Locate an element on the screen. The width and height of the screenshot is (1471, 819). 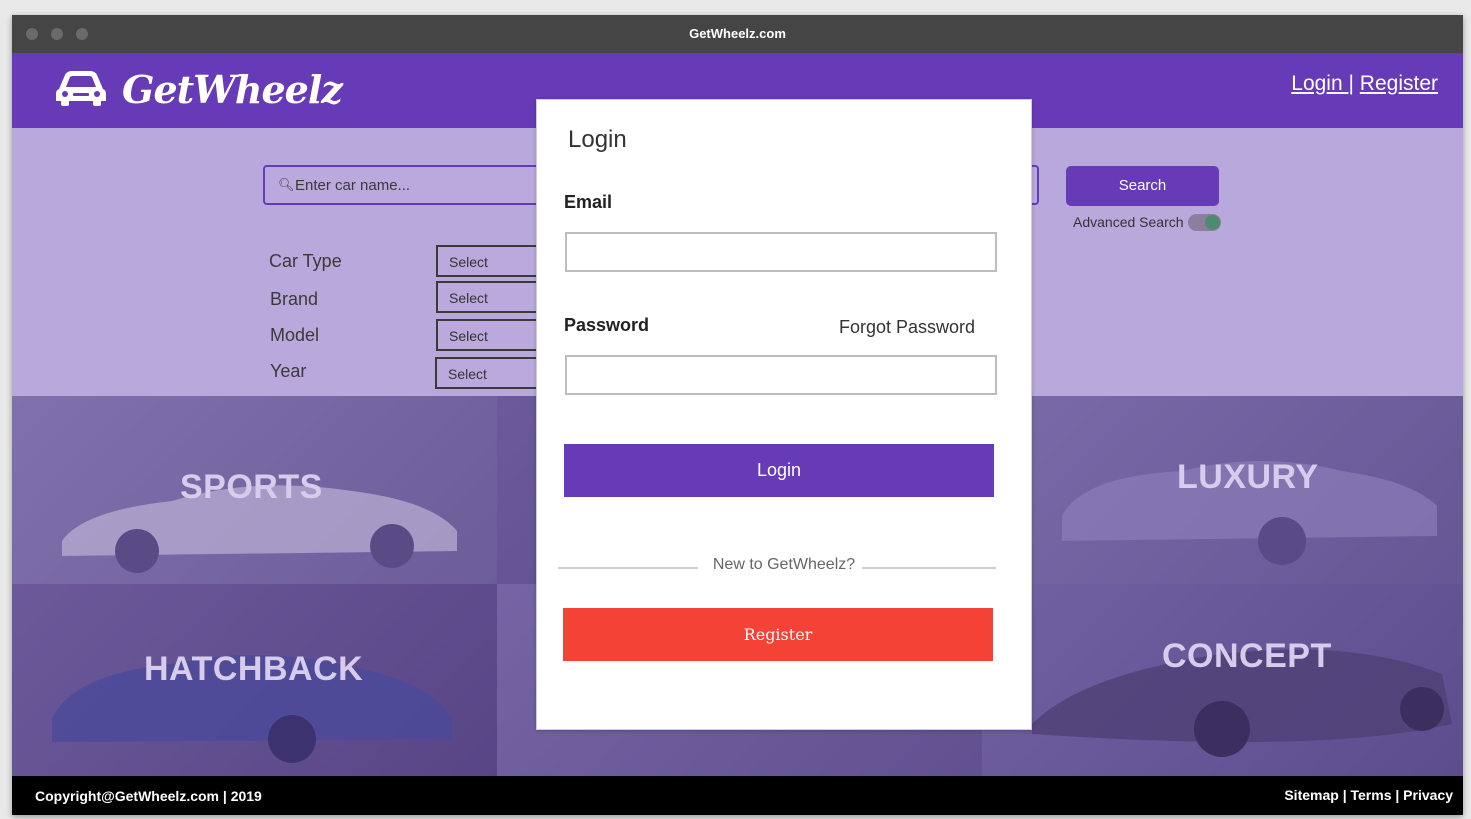
search-button: Search is located at coordinates (1142, 186).